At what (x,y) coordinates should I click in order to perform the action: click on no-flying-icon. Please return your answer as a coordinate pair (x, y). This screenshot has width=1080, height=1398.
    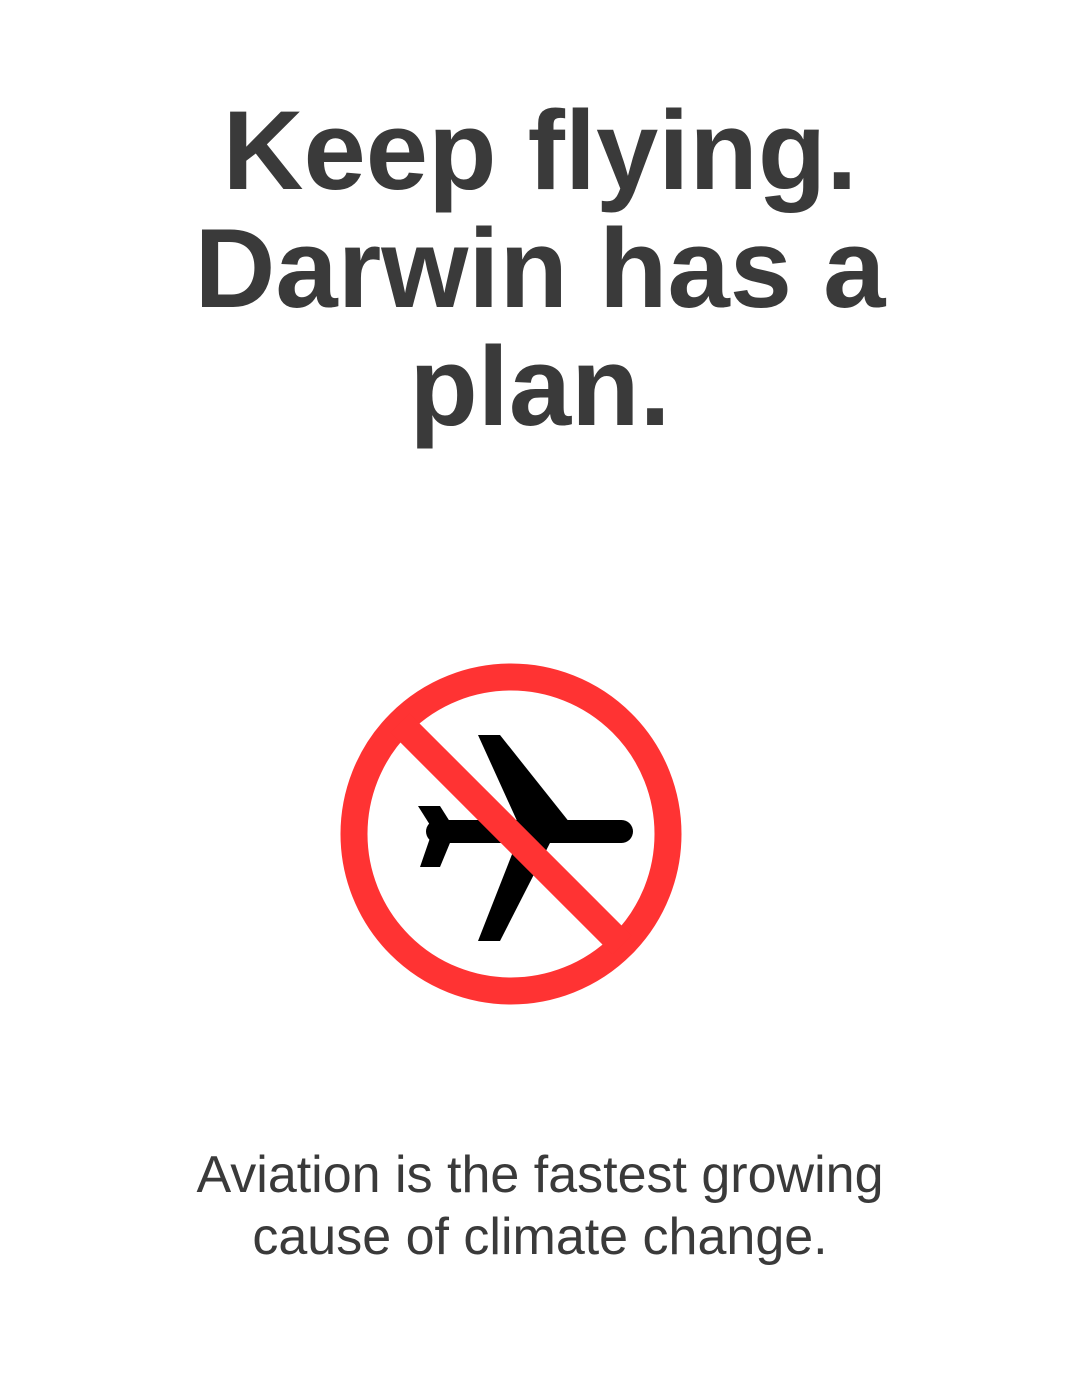
    Looking at the image, I should click on (511, 834).